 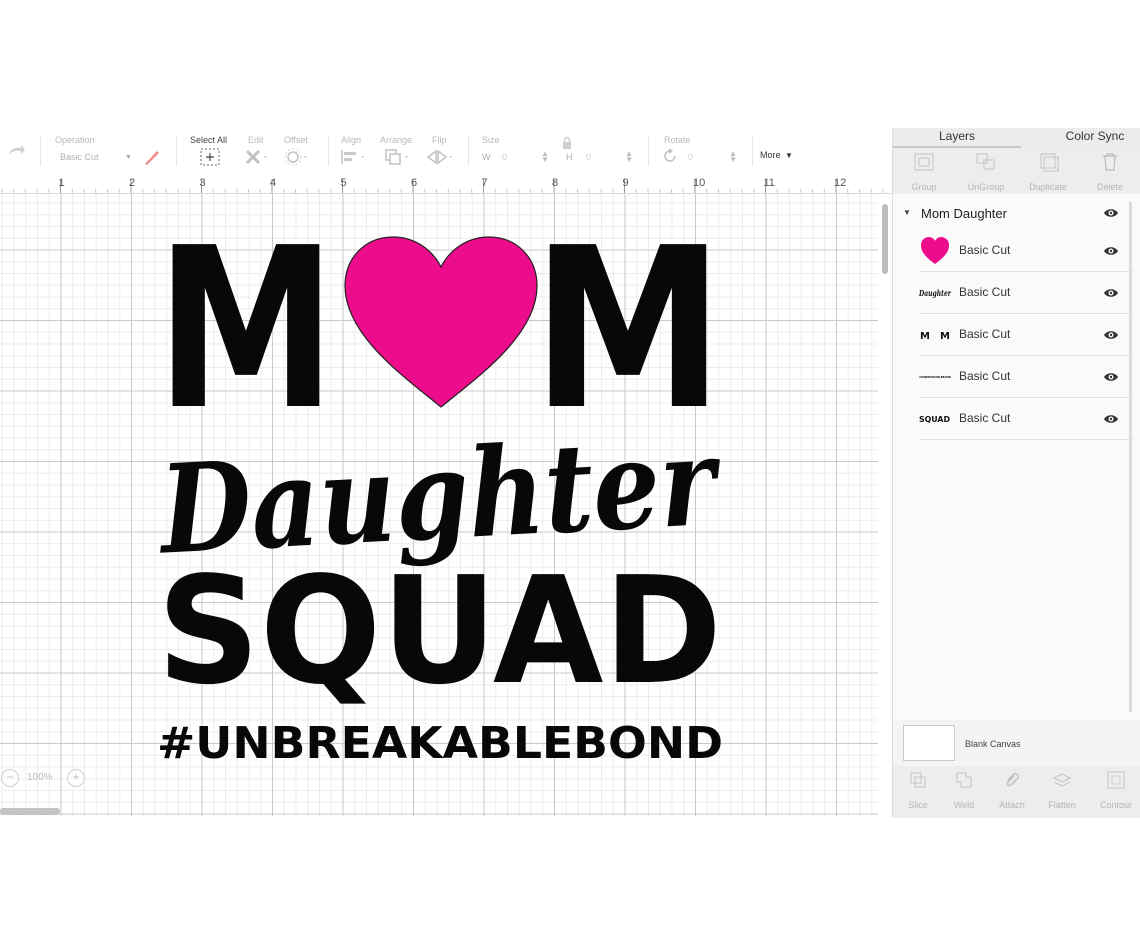 I want to click on slice-button: Slice, so click(x=918, y=790).